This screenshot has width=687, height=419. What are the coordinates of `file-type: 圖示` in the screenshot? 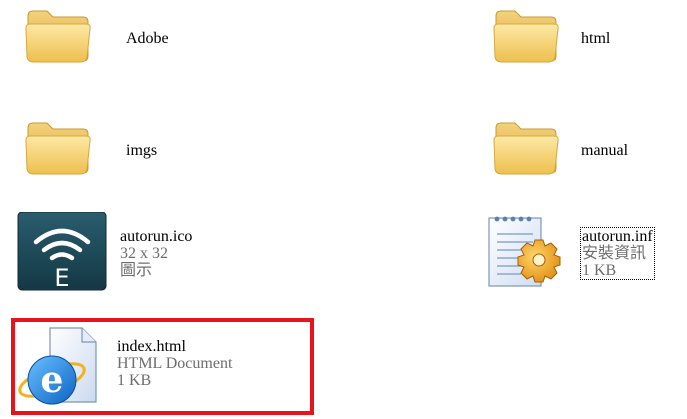 It's located at (136, 270).